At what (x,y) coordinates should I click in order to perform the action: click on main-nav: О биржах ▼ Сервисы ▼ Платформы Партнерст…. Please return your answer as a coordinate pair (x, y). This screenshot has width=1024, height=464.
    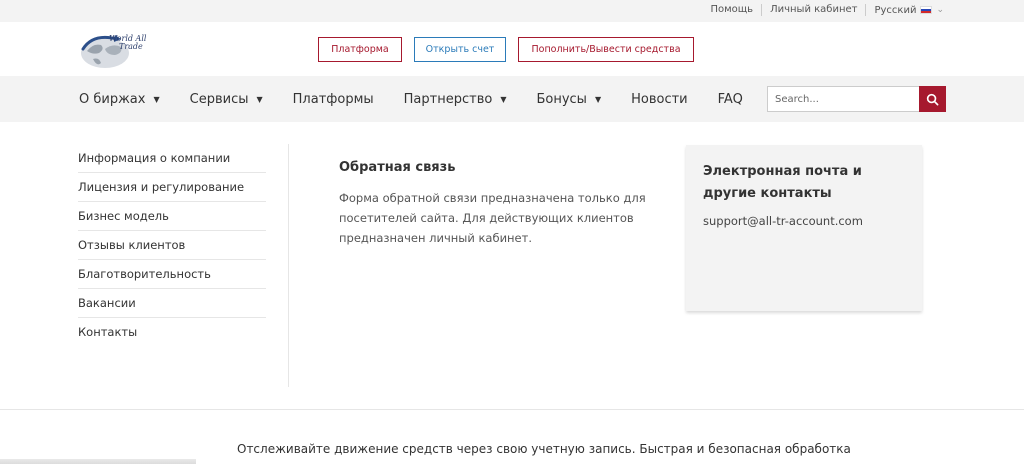
    Looking at the image, I should click on (512, 99).